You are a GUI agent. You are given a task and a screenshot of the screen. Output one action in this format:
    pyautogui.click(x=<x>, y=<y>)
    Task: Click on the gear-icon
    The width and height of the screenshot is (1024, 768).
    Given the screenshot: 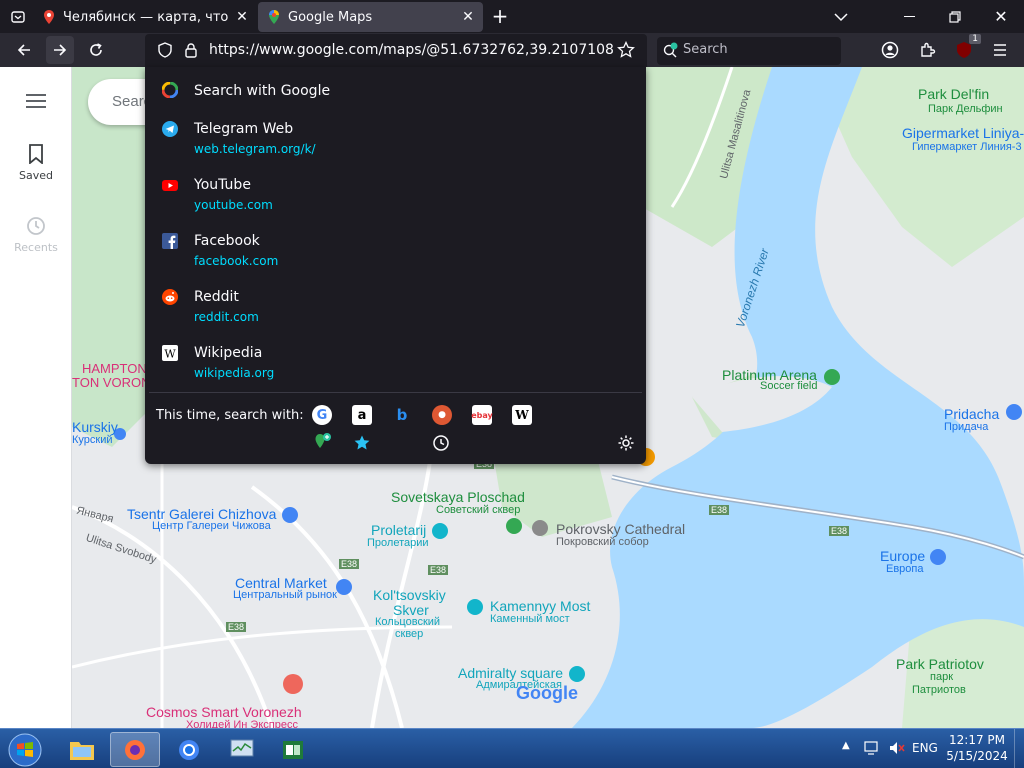 What is the action you would take?
    pyautogui.click(x=626, y=443)
    